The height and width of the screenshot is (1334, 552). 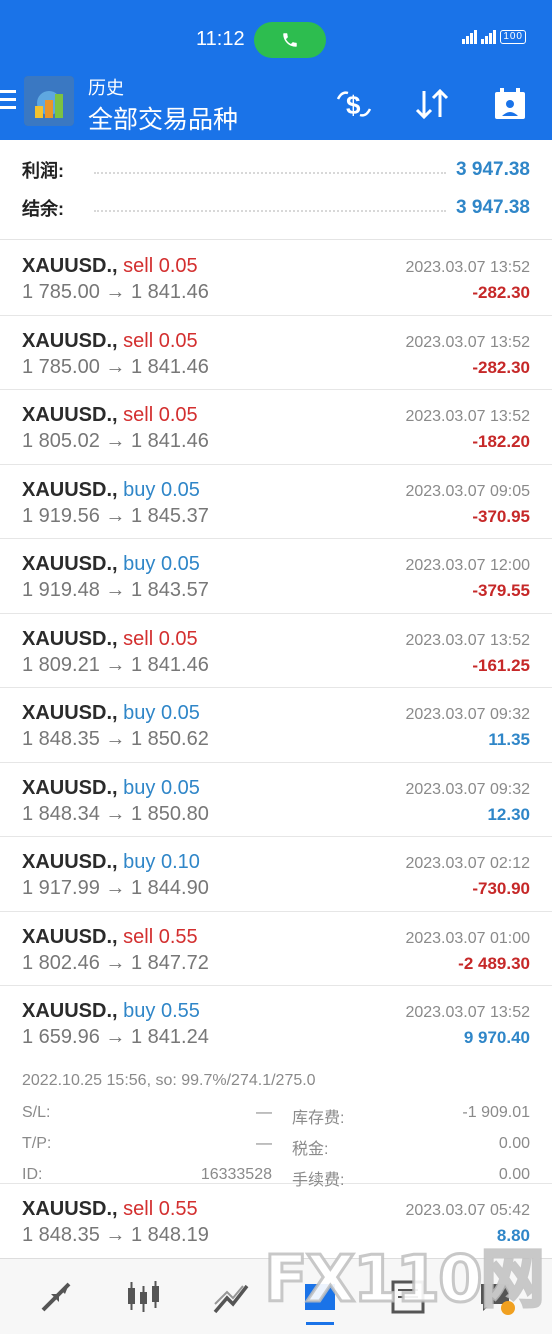 What do you see at coordinates (510, 104) in the screenshot?
I see `calendar-period-icon` at bounding box center [510, 104].